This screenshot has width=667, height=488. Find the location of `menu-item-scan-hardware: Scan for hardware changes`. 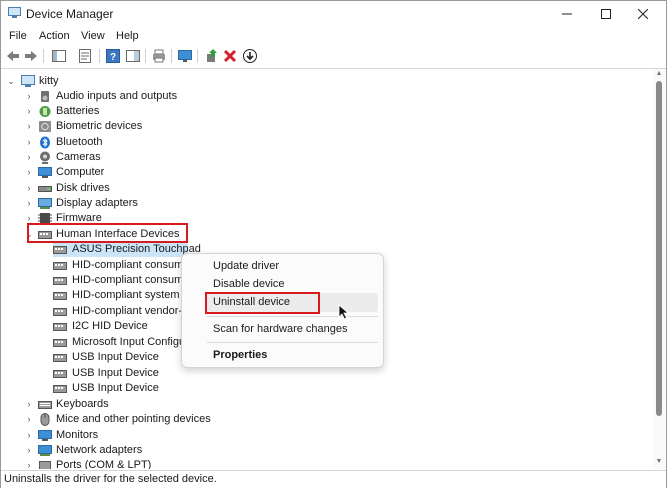

menu-item-scan-hardware: Scan for hardware changes is located at coordinates (280, 329).